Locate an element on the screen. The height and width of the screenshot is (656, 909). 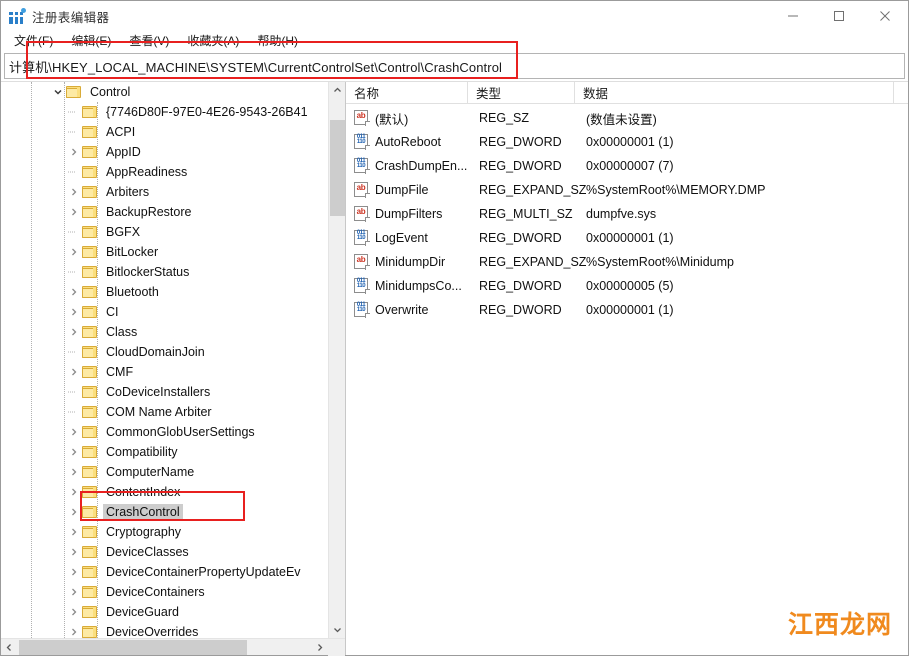
menu-item-4: 收藏夹(A) is located at coordinates (213, 41).